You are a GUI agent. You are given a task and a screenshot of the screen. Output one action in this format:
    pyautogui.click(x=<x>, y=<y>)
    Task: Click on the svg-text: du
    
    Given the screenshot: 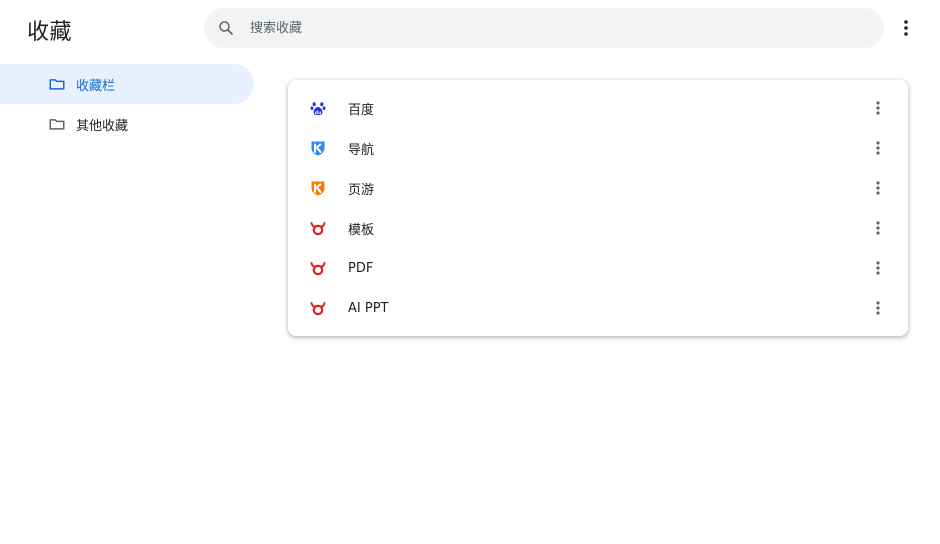 What is the action you would take?
    pyautogui.click(x=318, y=113)
    